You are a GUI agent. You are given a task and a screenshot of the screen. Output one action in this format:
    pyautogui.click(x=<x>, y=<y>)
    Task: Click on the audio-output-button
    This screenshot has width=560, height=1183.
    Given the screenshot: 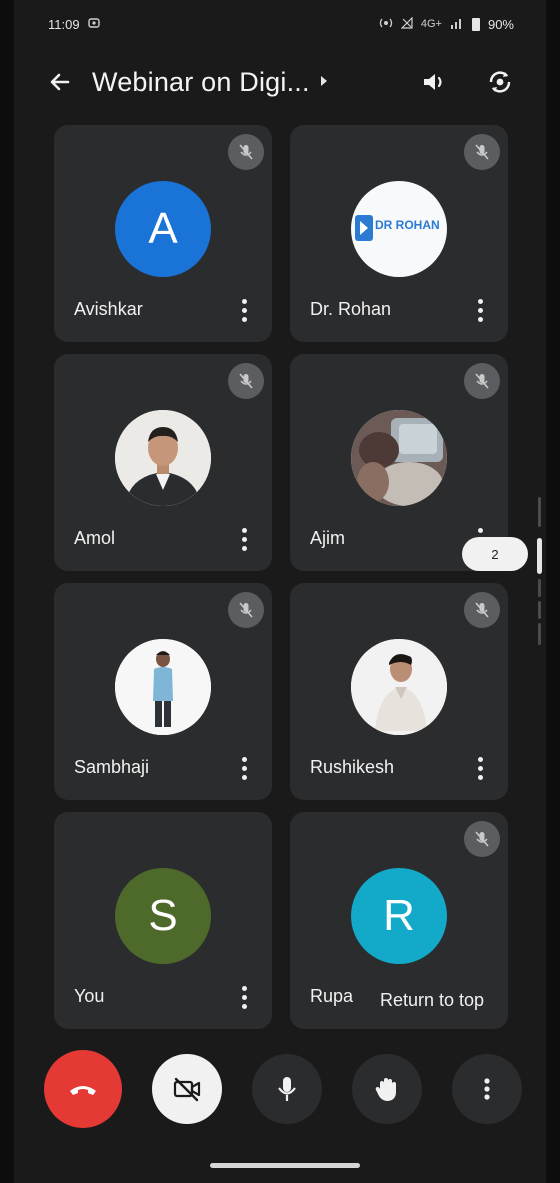 What is the action you would take?
    pyautogui.click(x=434, y=82)
    